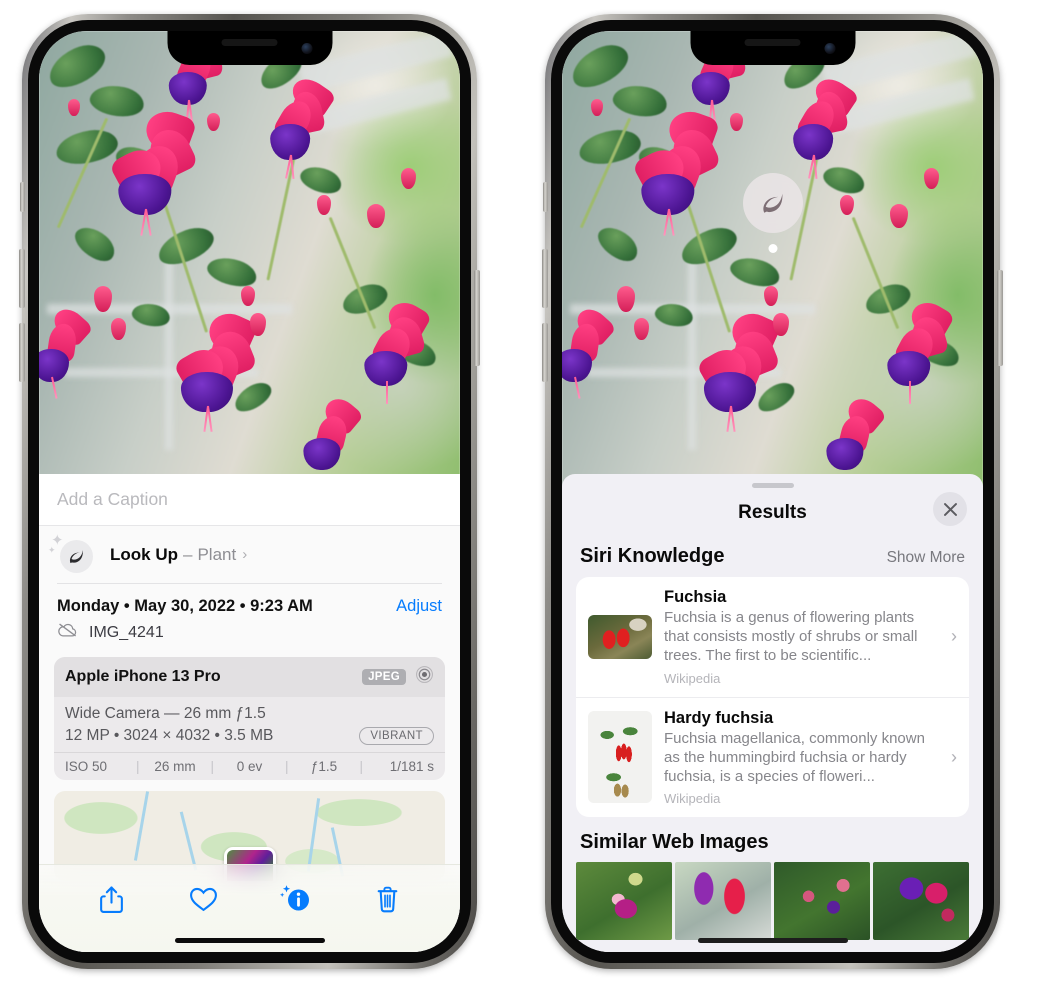 The width and height of the screenshot is (1055, 985). What do you see at coordinates (719, 717) in the screenshot?
I see `result-title: Hardy fuchsia` at bounding box center [719, 717].